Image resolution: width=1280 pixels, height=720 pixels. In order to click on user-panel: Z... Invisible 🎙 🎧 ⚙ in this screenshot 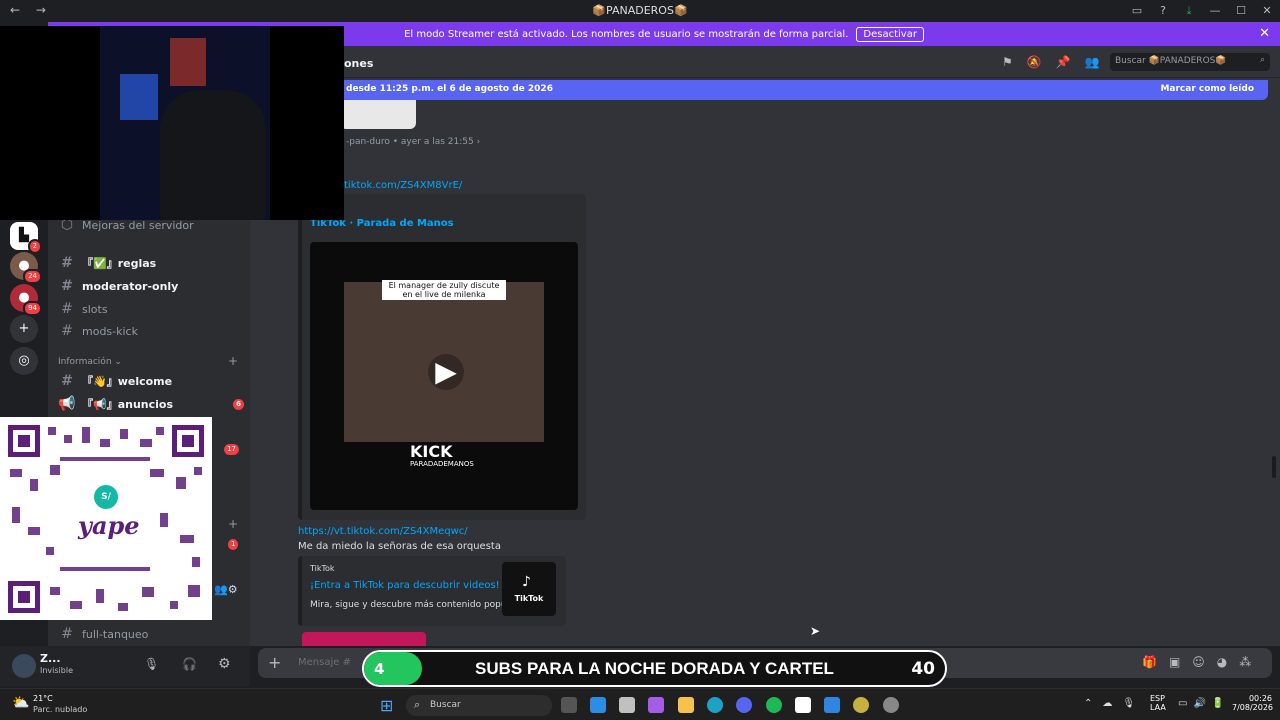, I will do `click(125, 666)`.